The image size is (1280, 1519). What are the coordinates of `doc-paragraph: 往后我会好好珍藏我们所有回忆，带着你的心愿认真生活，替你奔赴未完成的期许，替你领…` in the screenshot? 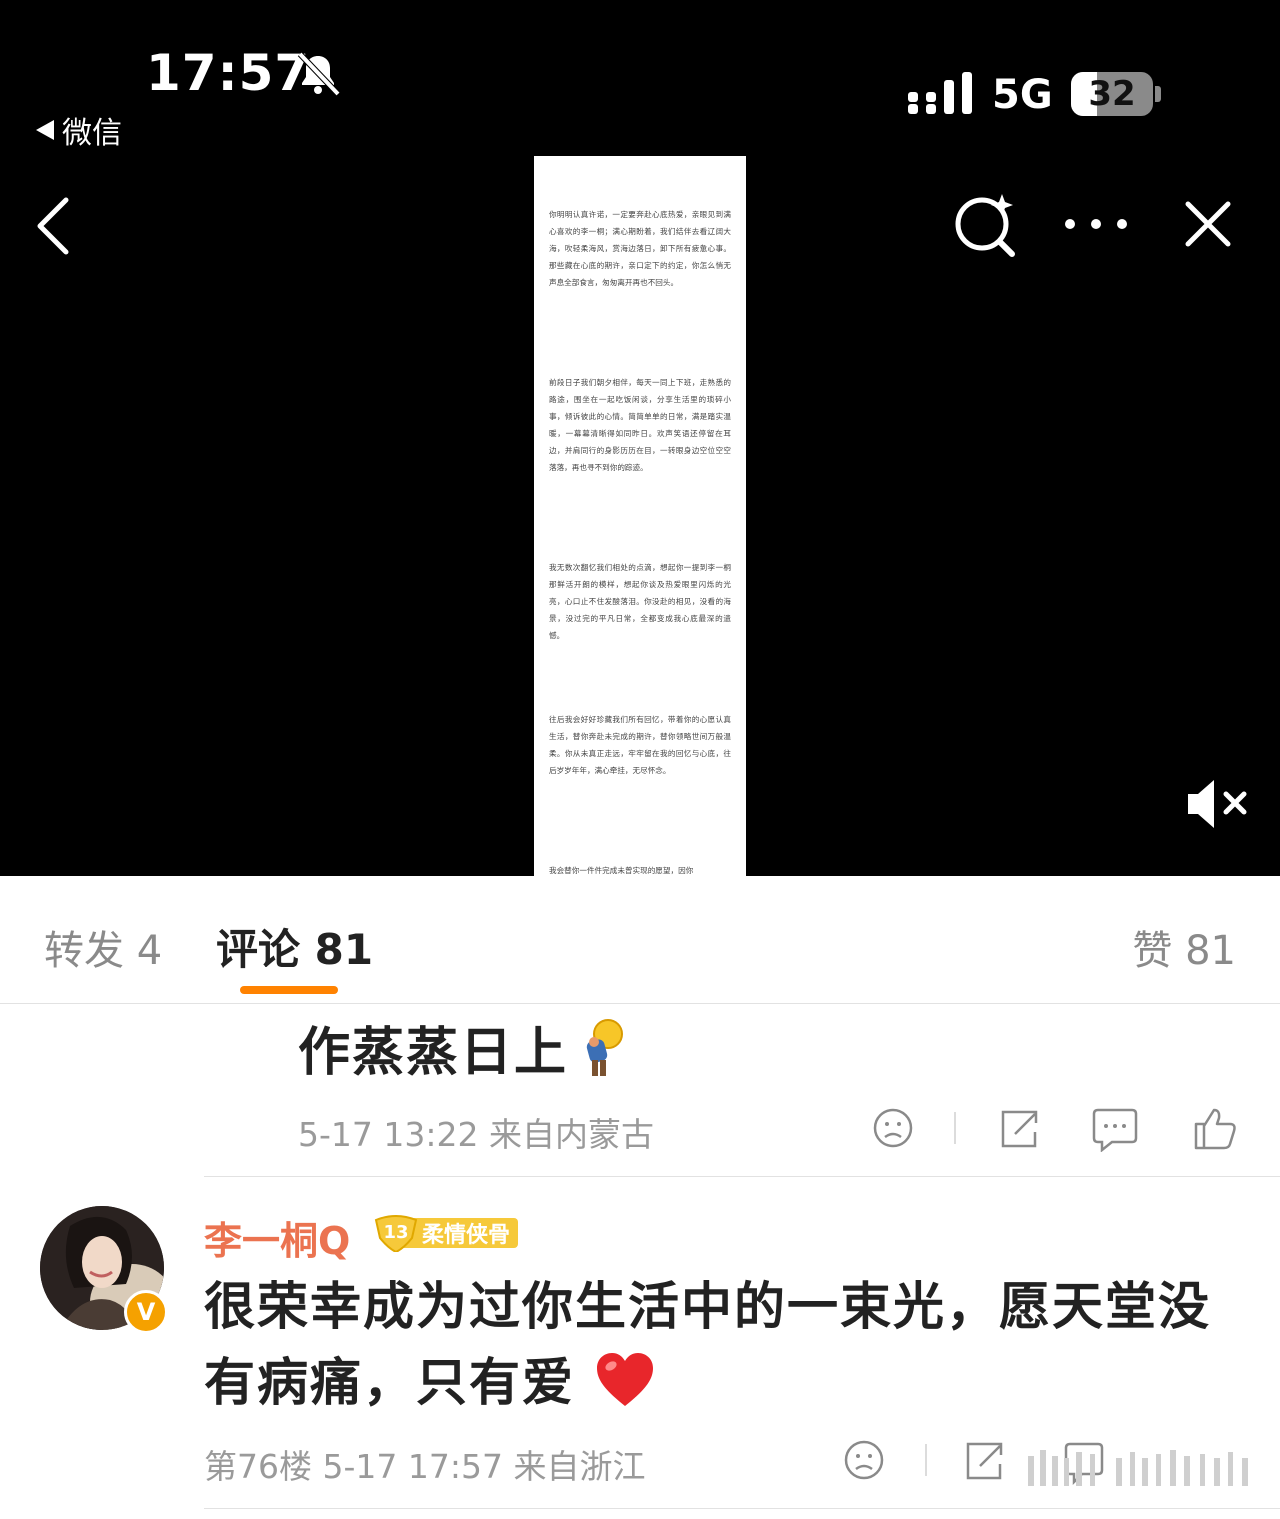 It's located at (640, 745).